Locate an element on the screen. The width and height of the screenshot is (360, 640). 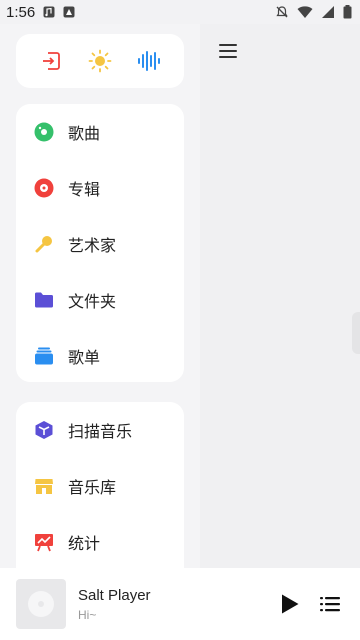
menu-label: 音乐库 is located at coordinates (92, 487).